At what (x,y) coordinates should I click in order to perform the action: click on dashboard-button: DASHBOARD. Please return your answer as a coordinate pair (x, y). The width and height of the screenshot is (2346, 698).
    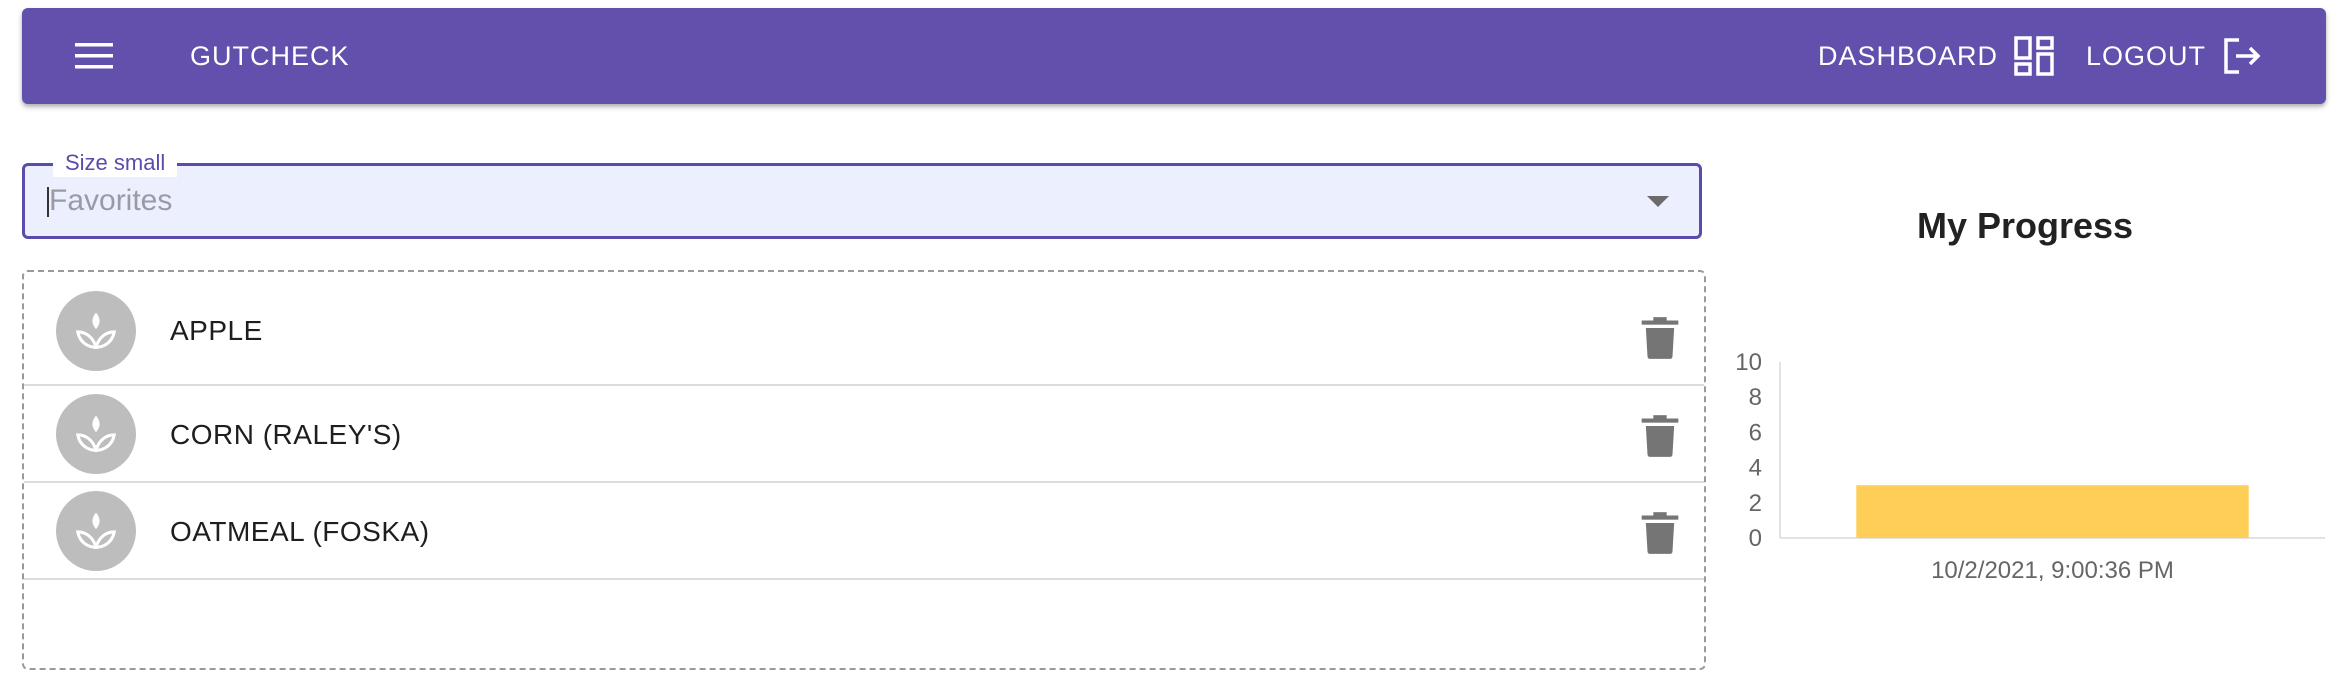
    Looking at the image, I should click on (1936, 56).